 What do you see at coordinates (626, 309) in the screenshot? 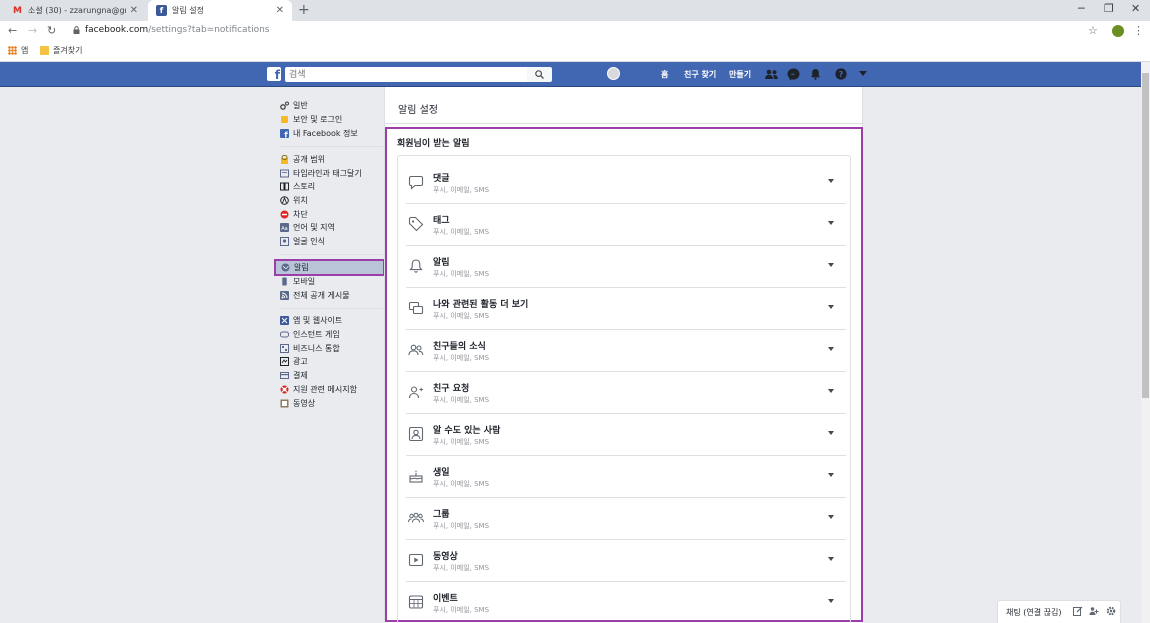
I see `notif-row-more-activity: 나와 관련된 활동 더 보기 푸시, 이메일, SMS` at bounding box center [626, 309].